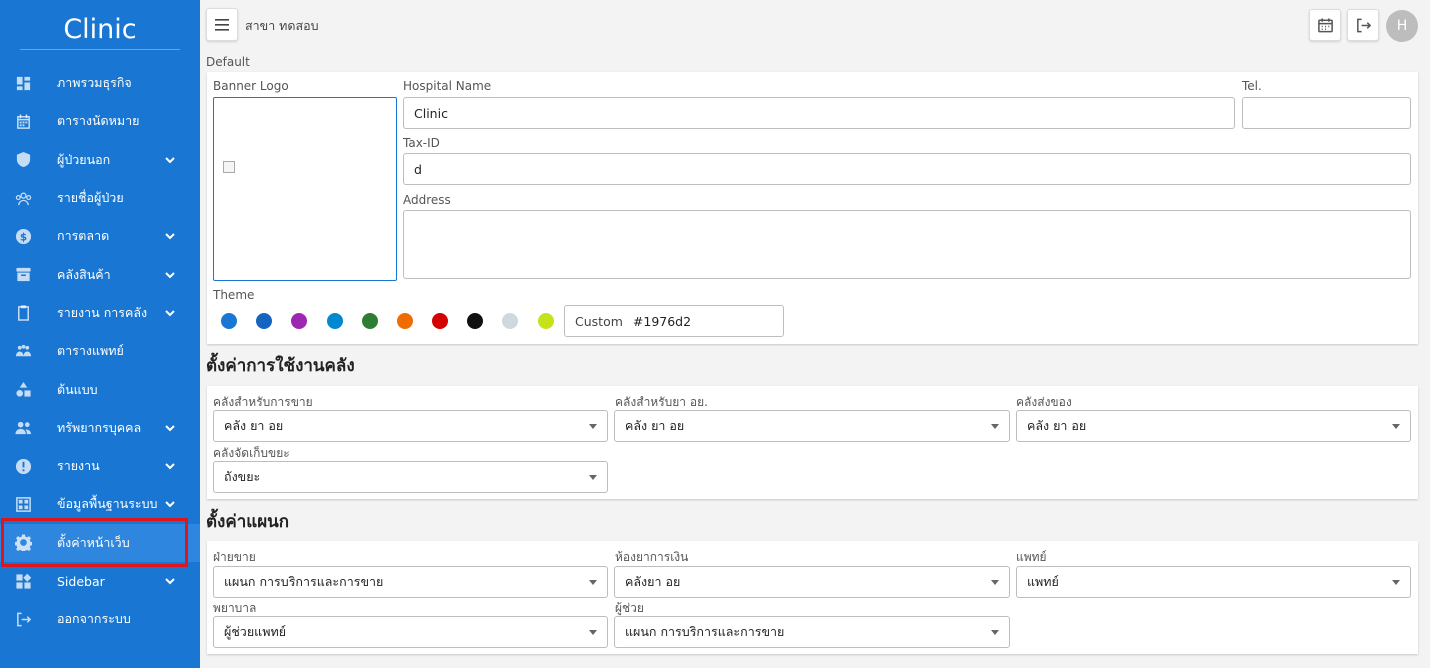 Image resolution: width=1430 pixels, height=668 pixels. Describe the element at coordinates (228, 62) in the screenshot. I see `default-section-label: Default` at that location.